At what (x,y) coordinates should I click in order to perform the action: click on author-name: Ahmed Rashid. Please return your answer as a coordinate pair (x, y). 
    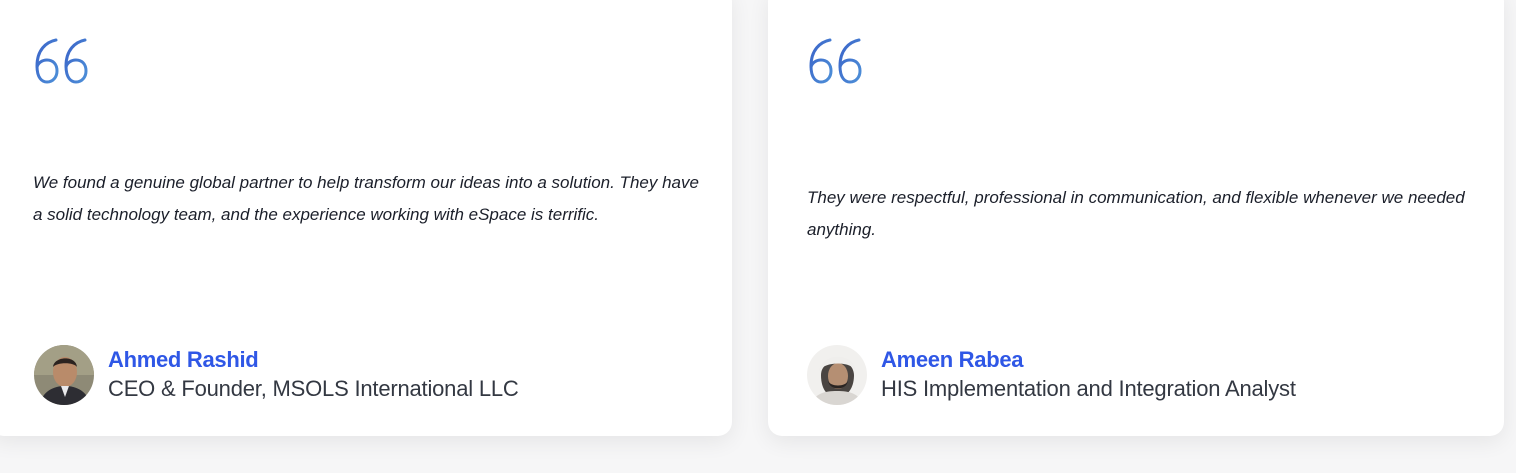
    Looking at the image, I should click on (183, 359).